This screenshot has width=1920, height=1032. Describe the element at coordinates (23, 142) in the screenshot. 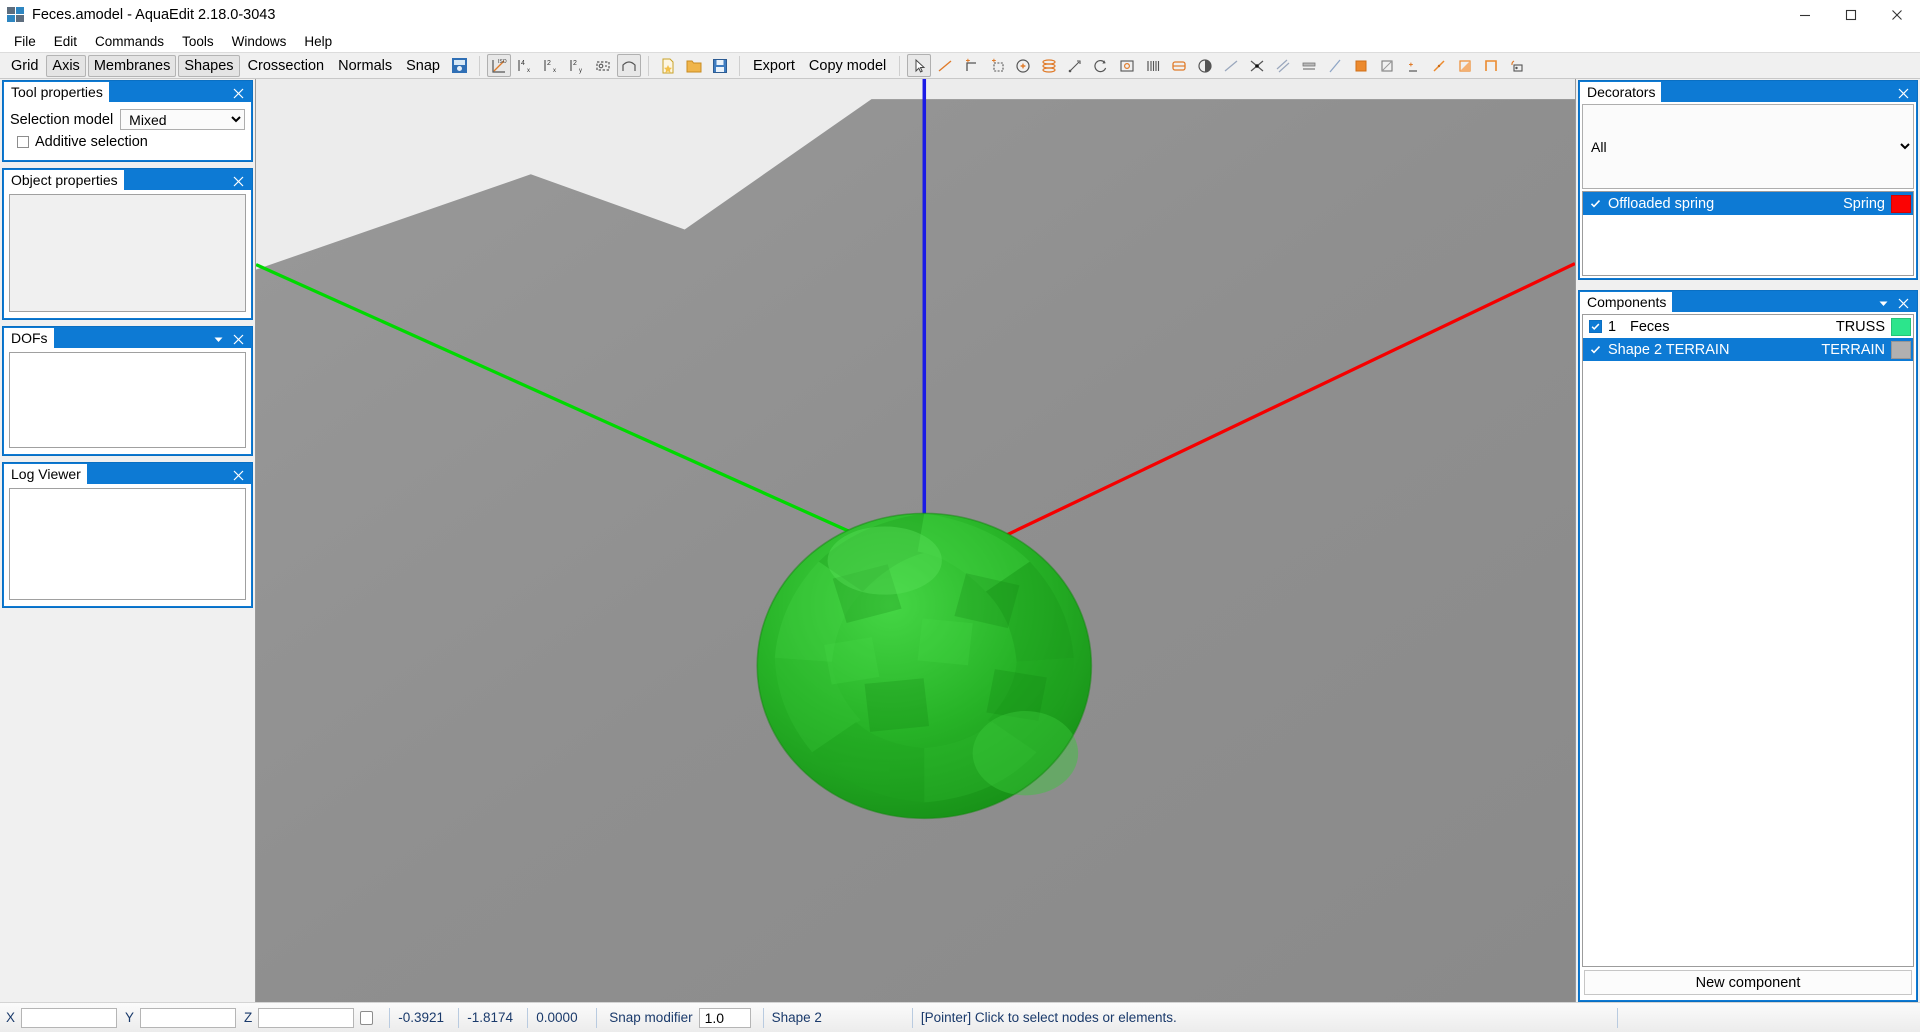

I see `additive-selection-checkbox` at that location.